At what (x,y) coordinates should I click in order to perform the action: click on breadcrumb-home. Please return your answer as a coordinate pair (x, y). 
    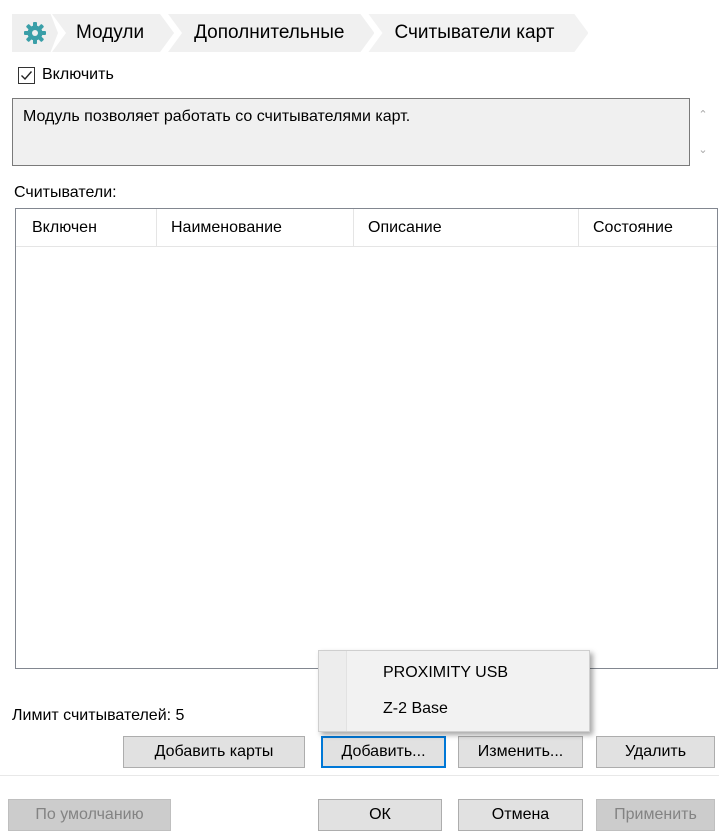
    Looking at the image, I should click on (35, 33).